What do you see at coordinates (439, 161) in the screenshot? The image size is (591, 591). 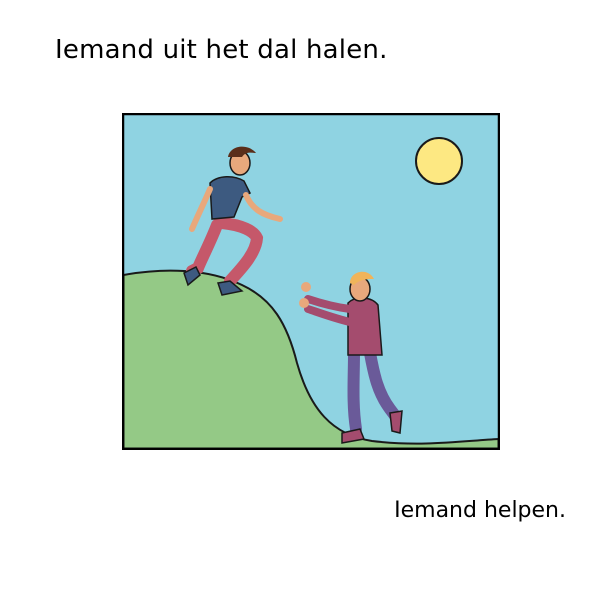 I see `sun` at bounding box center [439, 161].